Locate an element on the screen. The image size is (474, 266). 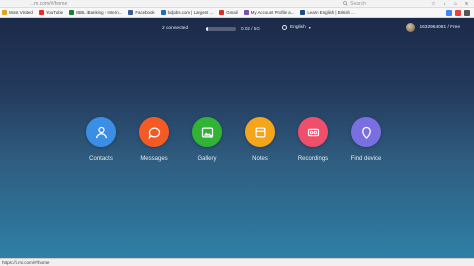
storage-indicator: 0.02 / 5G is located at coordinates (233, 28).